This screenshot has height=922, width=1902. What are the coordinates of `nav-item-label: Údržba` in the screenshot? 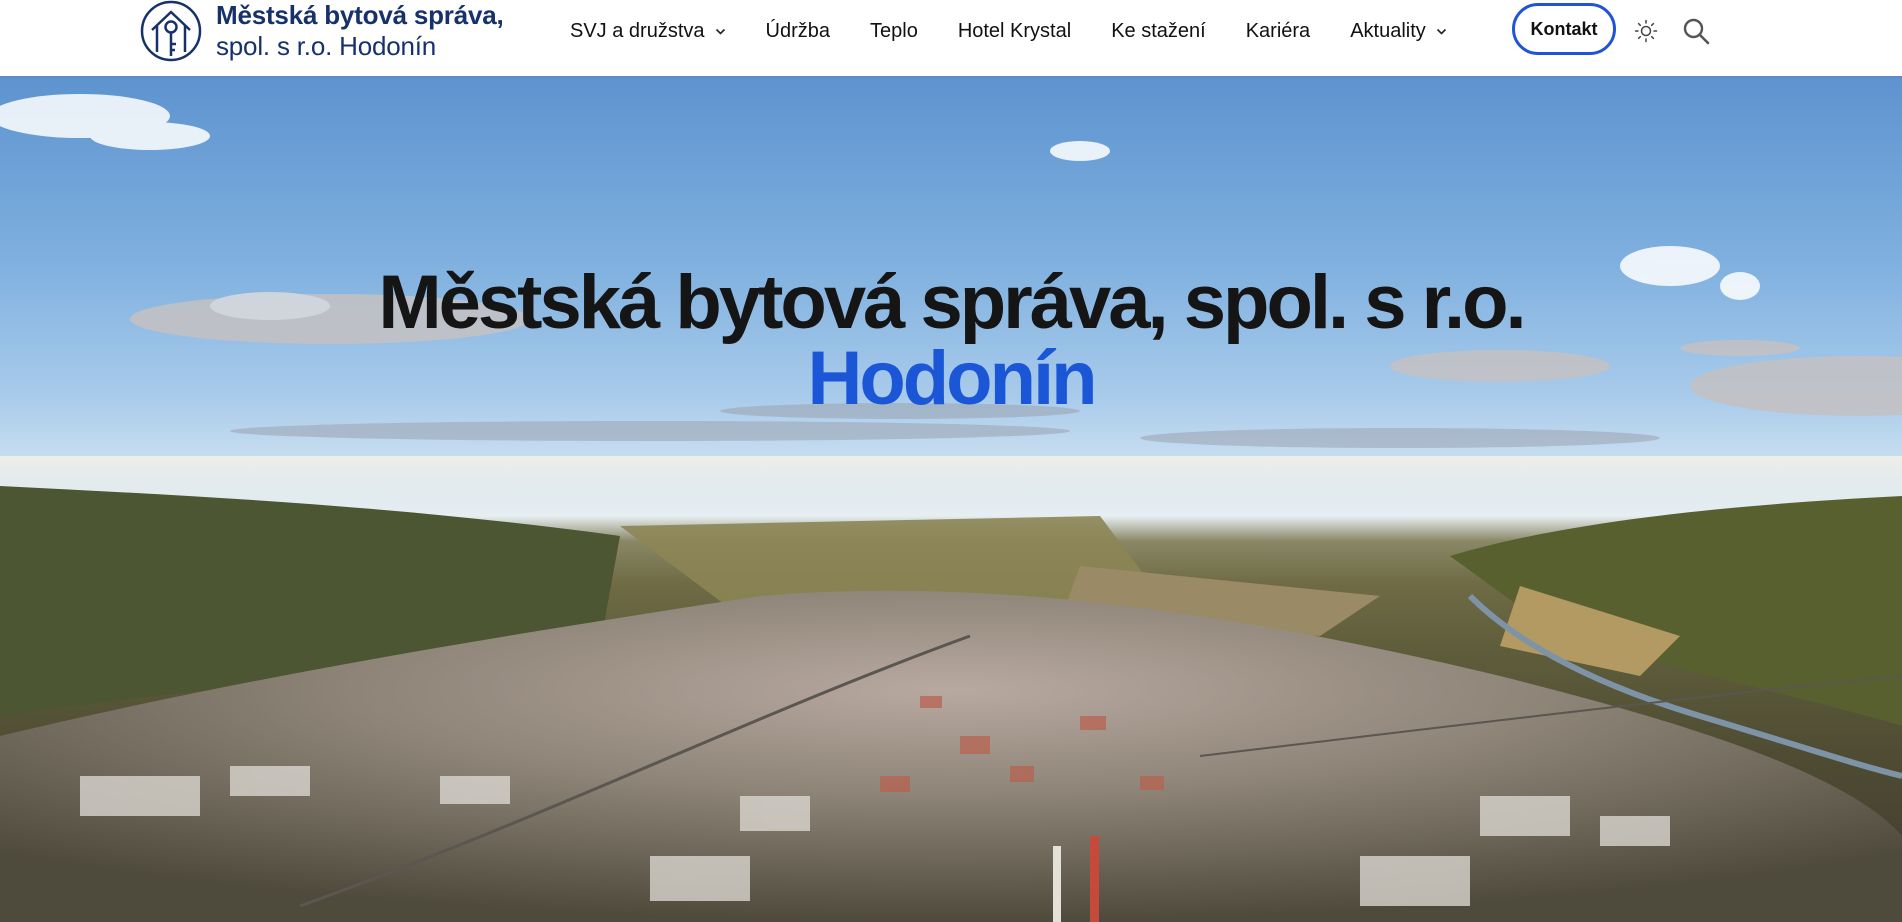 It's located at (797, 30).